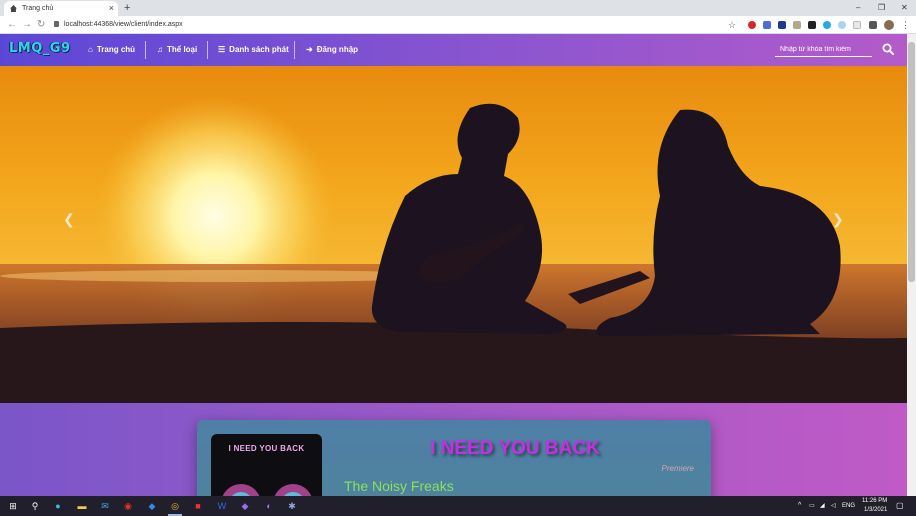 The image size is (916, 516). Describe the element at coordinates (875, 510) in the screenshot. I see `clock-date: 1/3/2021` at that location.